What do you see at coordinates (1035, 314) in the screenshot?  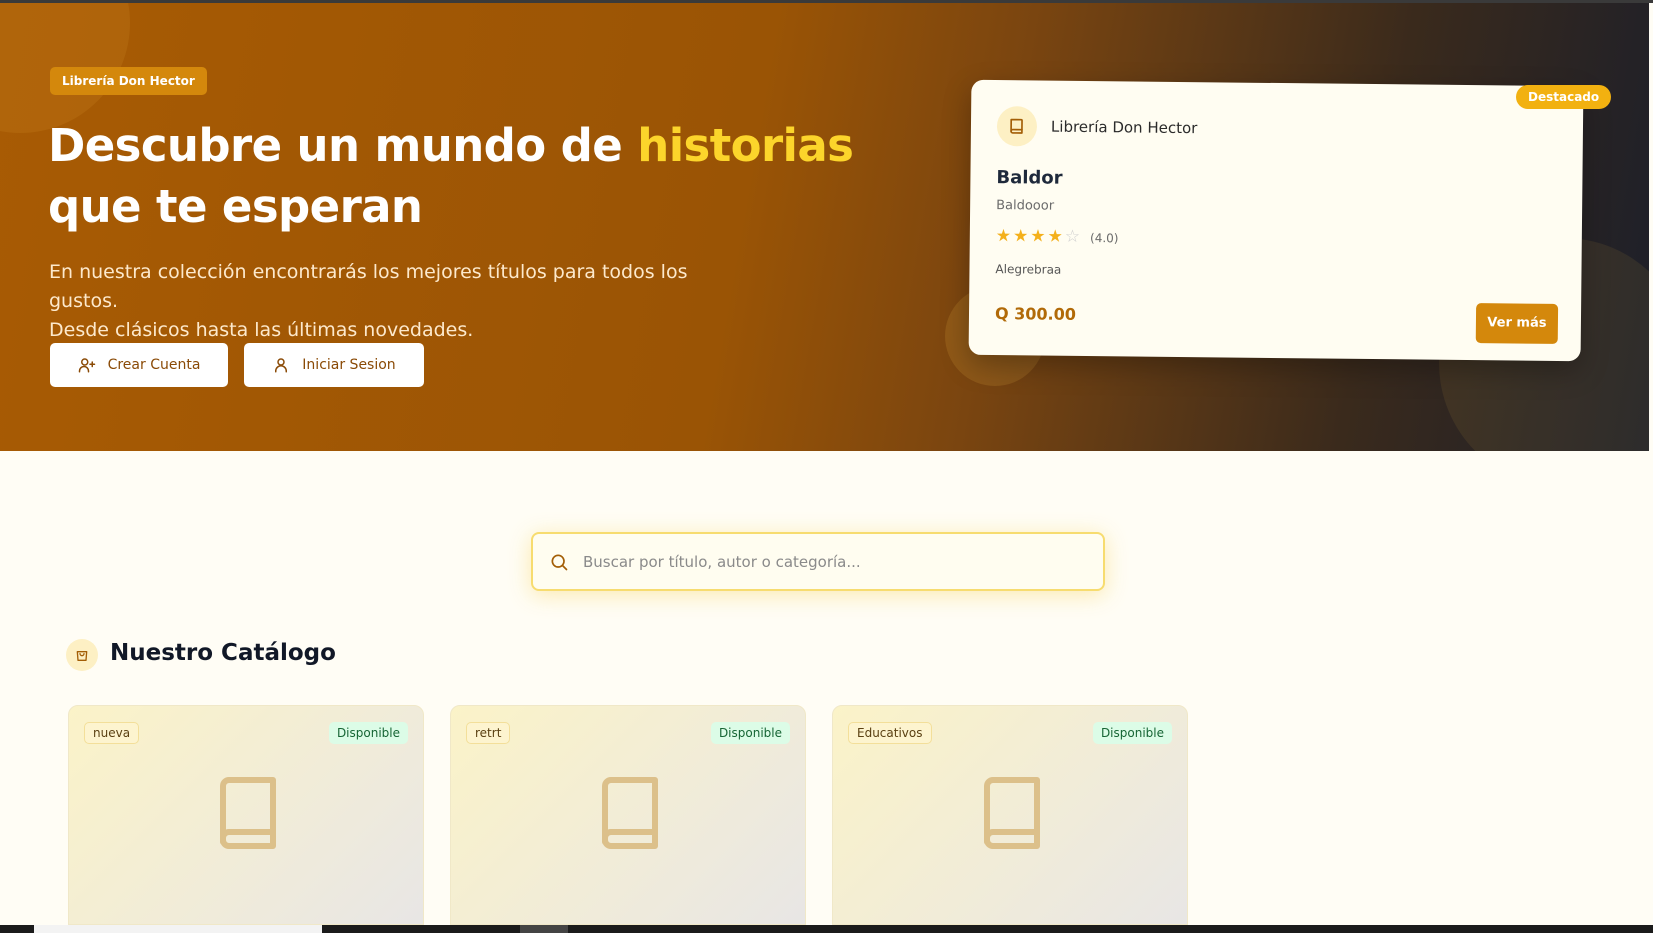 I see `featured-book-price: Q 300.00` at bounding box center [1035, 314].